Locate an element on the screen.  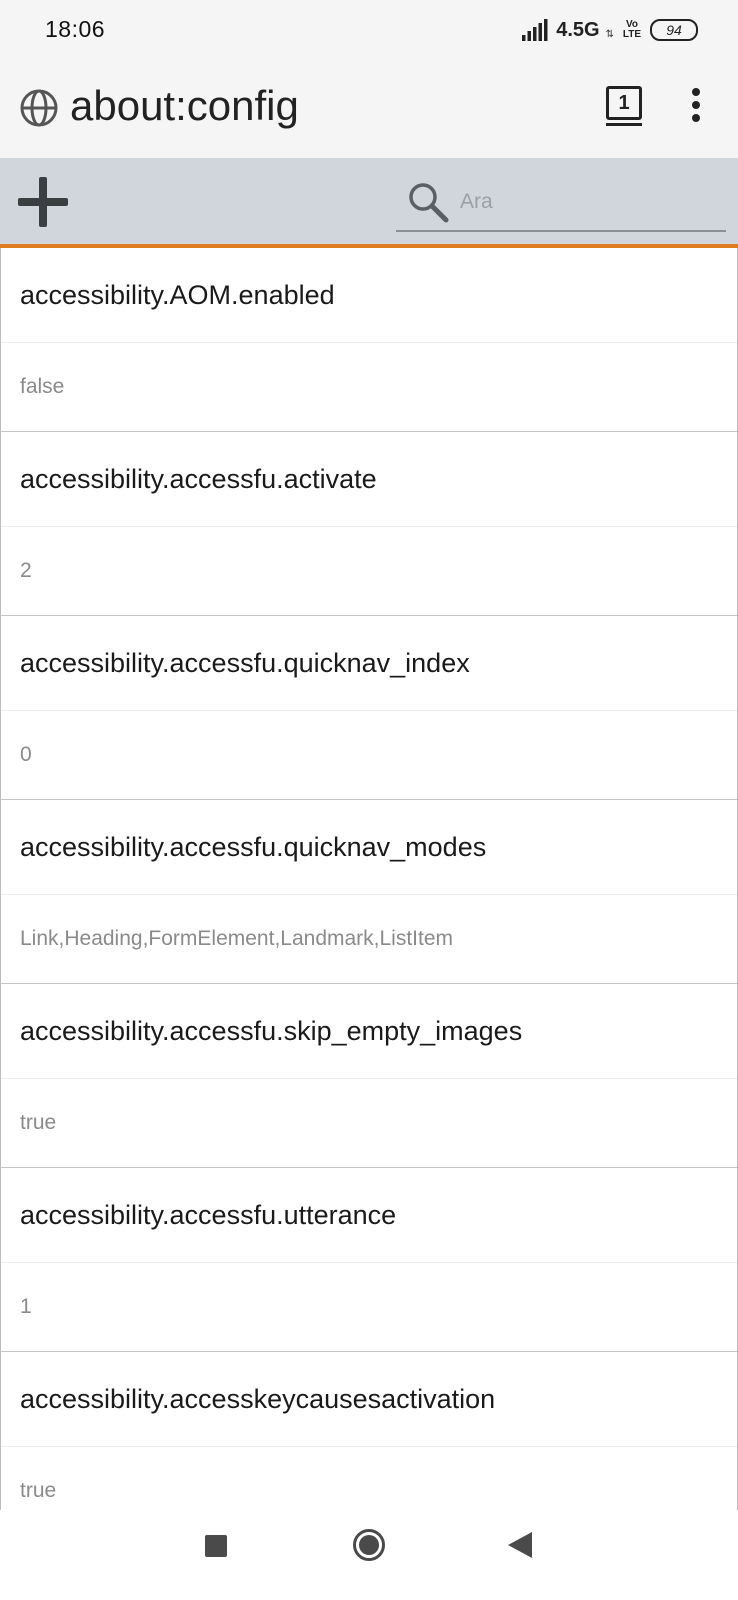
pref-value: 2 is located at coordinates (26, 570).